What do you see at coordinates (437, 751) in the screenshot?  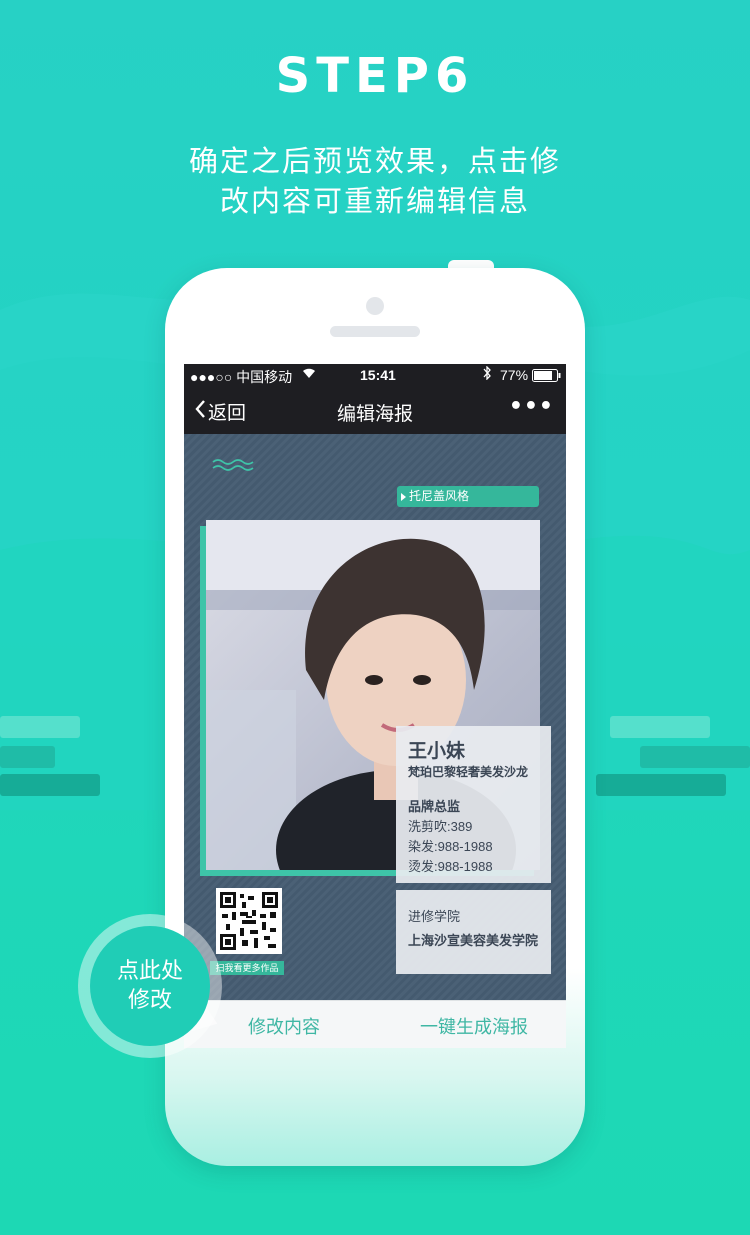 I see `stylist-name: 王小妹` at bounding box center [437, 751].